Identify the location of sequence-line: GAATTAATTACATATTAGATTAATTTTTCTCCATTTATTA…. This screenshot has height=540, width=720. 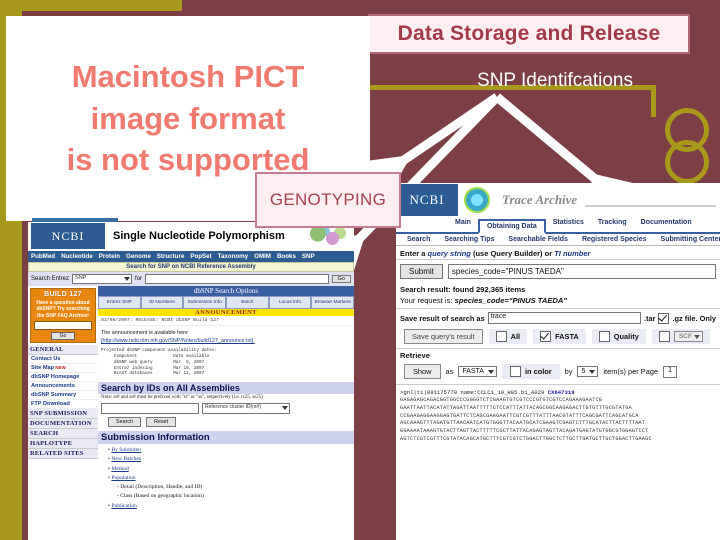
(516, 407).